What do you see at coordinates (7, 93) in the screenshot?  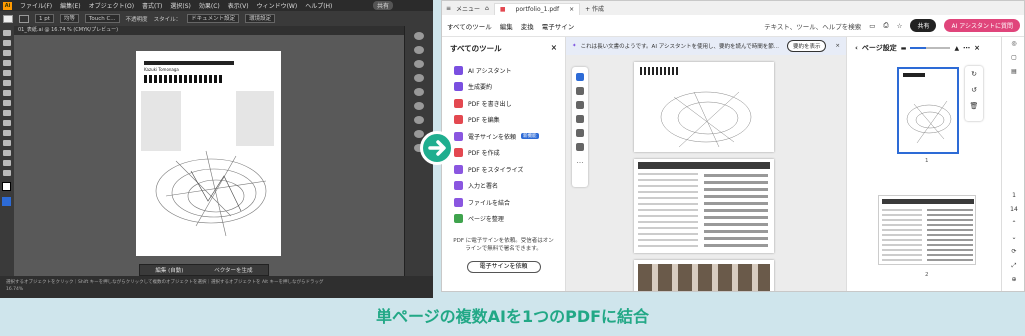 I see `rectangle-tool-icon` at bounding box center [7, 93].